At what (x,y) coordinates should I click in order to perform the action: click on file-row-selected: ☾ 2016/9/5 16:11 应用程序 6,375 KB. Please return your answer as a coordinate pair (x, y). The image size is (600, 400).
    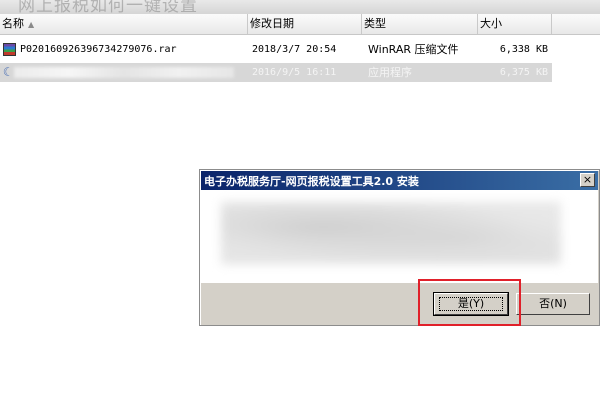
    Looking at the image, I should click on (276, 72).